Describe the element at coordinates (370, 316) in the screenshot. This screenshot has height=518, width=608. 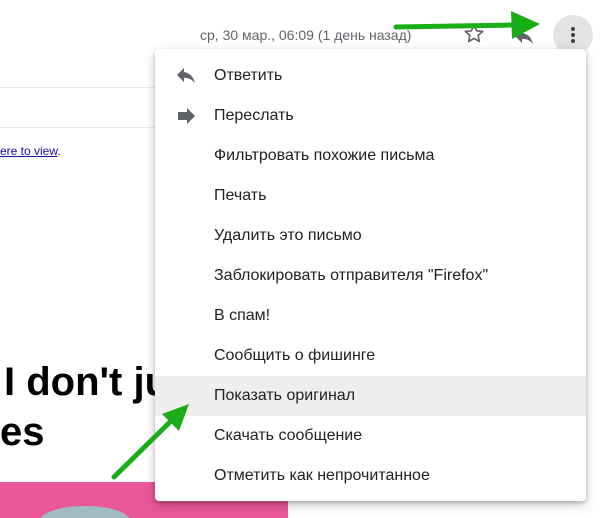
I see `menu-item-spam: В спам!` at that location.